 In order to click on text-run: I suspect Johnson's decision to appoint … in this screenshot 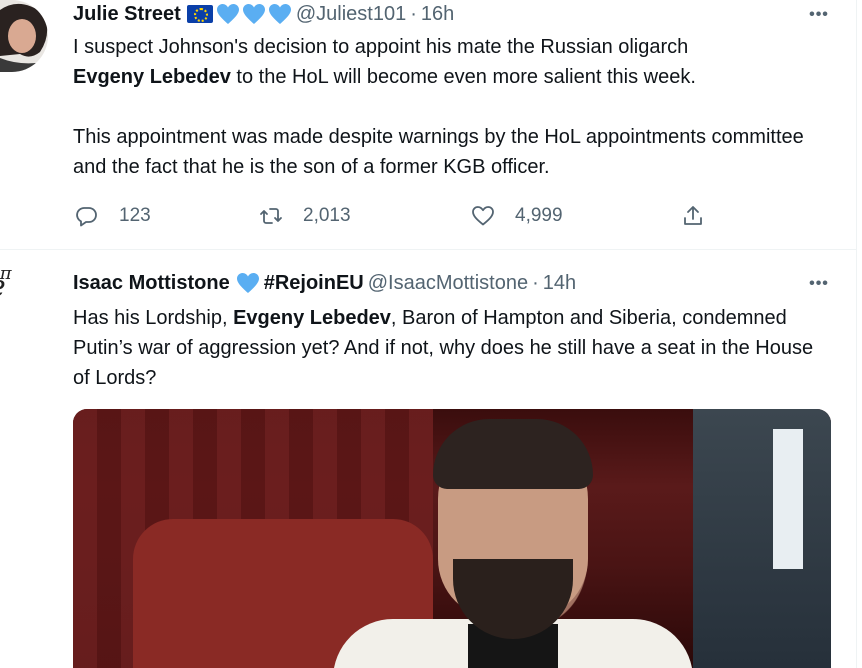, I will do `click(381, 47)`.